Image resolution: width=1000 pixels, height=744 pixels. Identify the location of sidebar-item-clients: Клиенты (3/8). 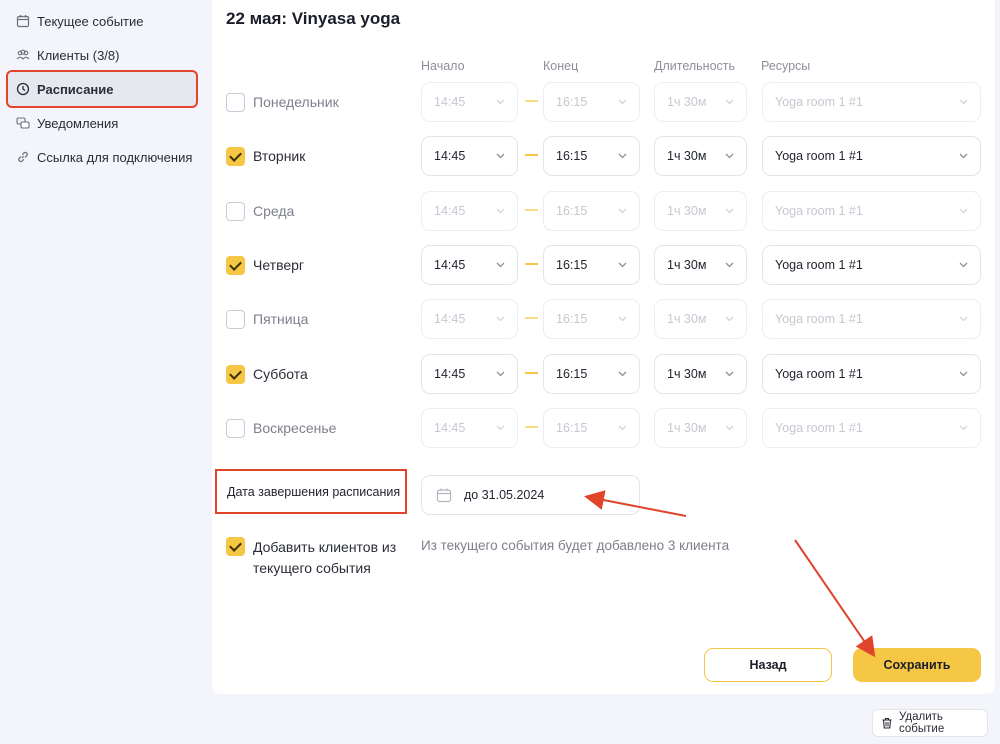
(102, 55).